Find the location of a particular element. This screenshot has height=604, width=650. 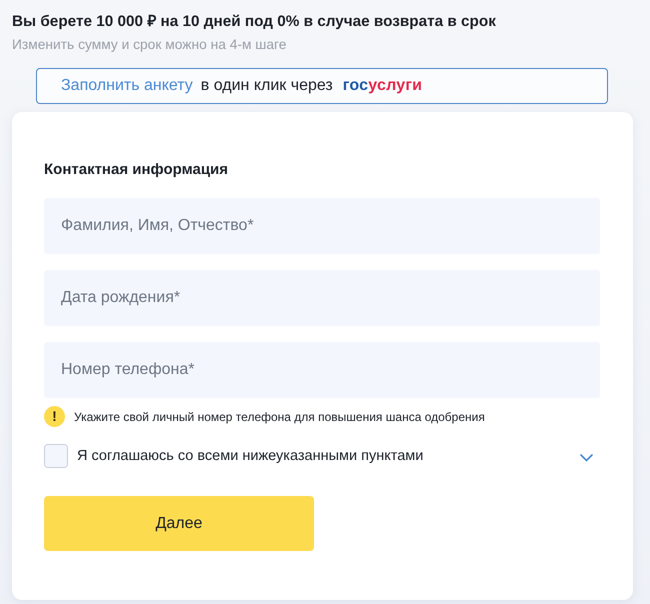

input-field: Фамилия, Имя, Отчество* is located at coordinates (322, 226).